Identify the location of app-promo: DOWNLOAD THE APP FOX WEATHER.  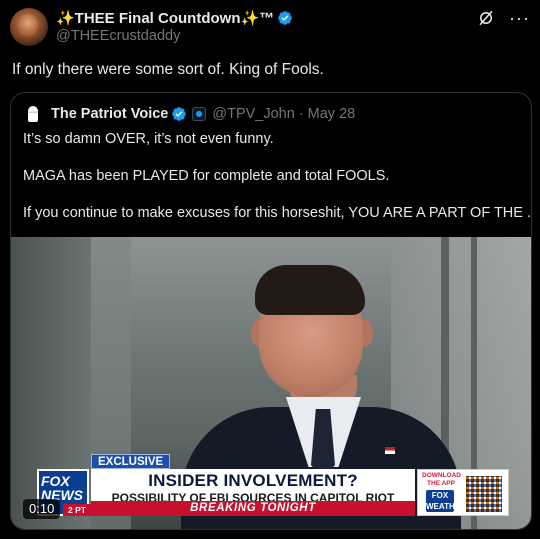
(463, 492).